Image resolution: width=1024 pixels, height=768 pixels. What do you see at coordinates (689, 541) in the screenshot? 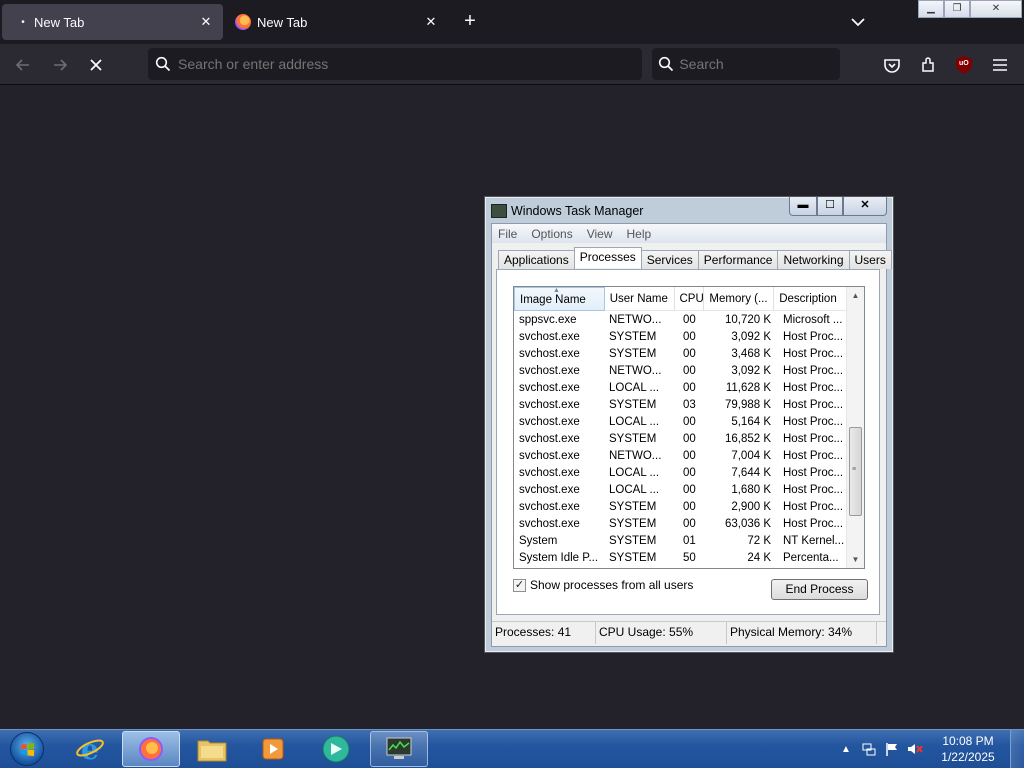
I see `cpu-cell: 01` at bounding box center [689, 541].